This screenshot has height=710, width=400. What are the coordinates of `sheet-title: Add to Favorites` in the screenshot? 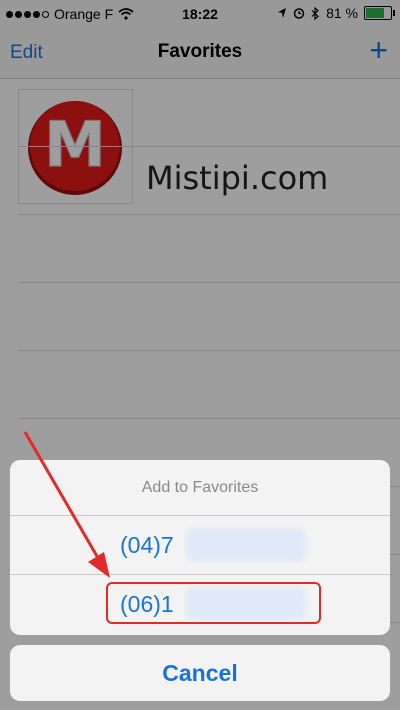 It's located at (200, 488).